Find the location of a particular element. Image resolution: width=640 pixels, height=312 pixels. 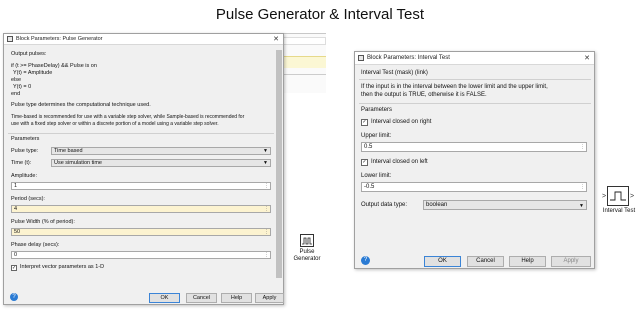

closed-right-checkbox: ✓ is located at coordinates (364, 122).